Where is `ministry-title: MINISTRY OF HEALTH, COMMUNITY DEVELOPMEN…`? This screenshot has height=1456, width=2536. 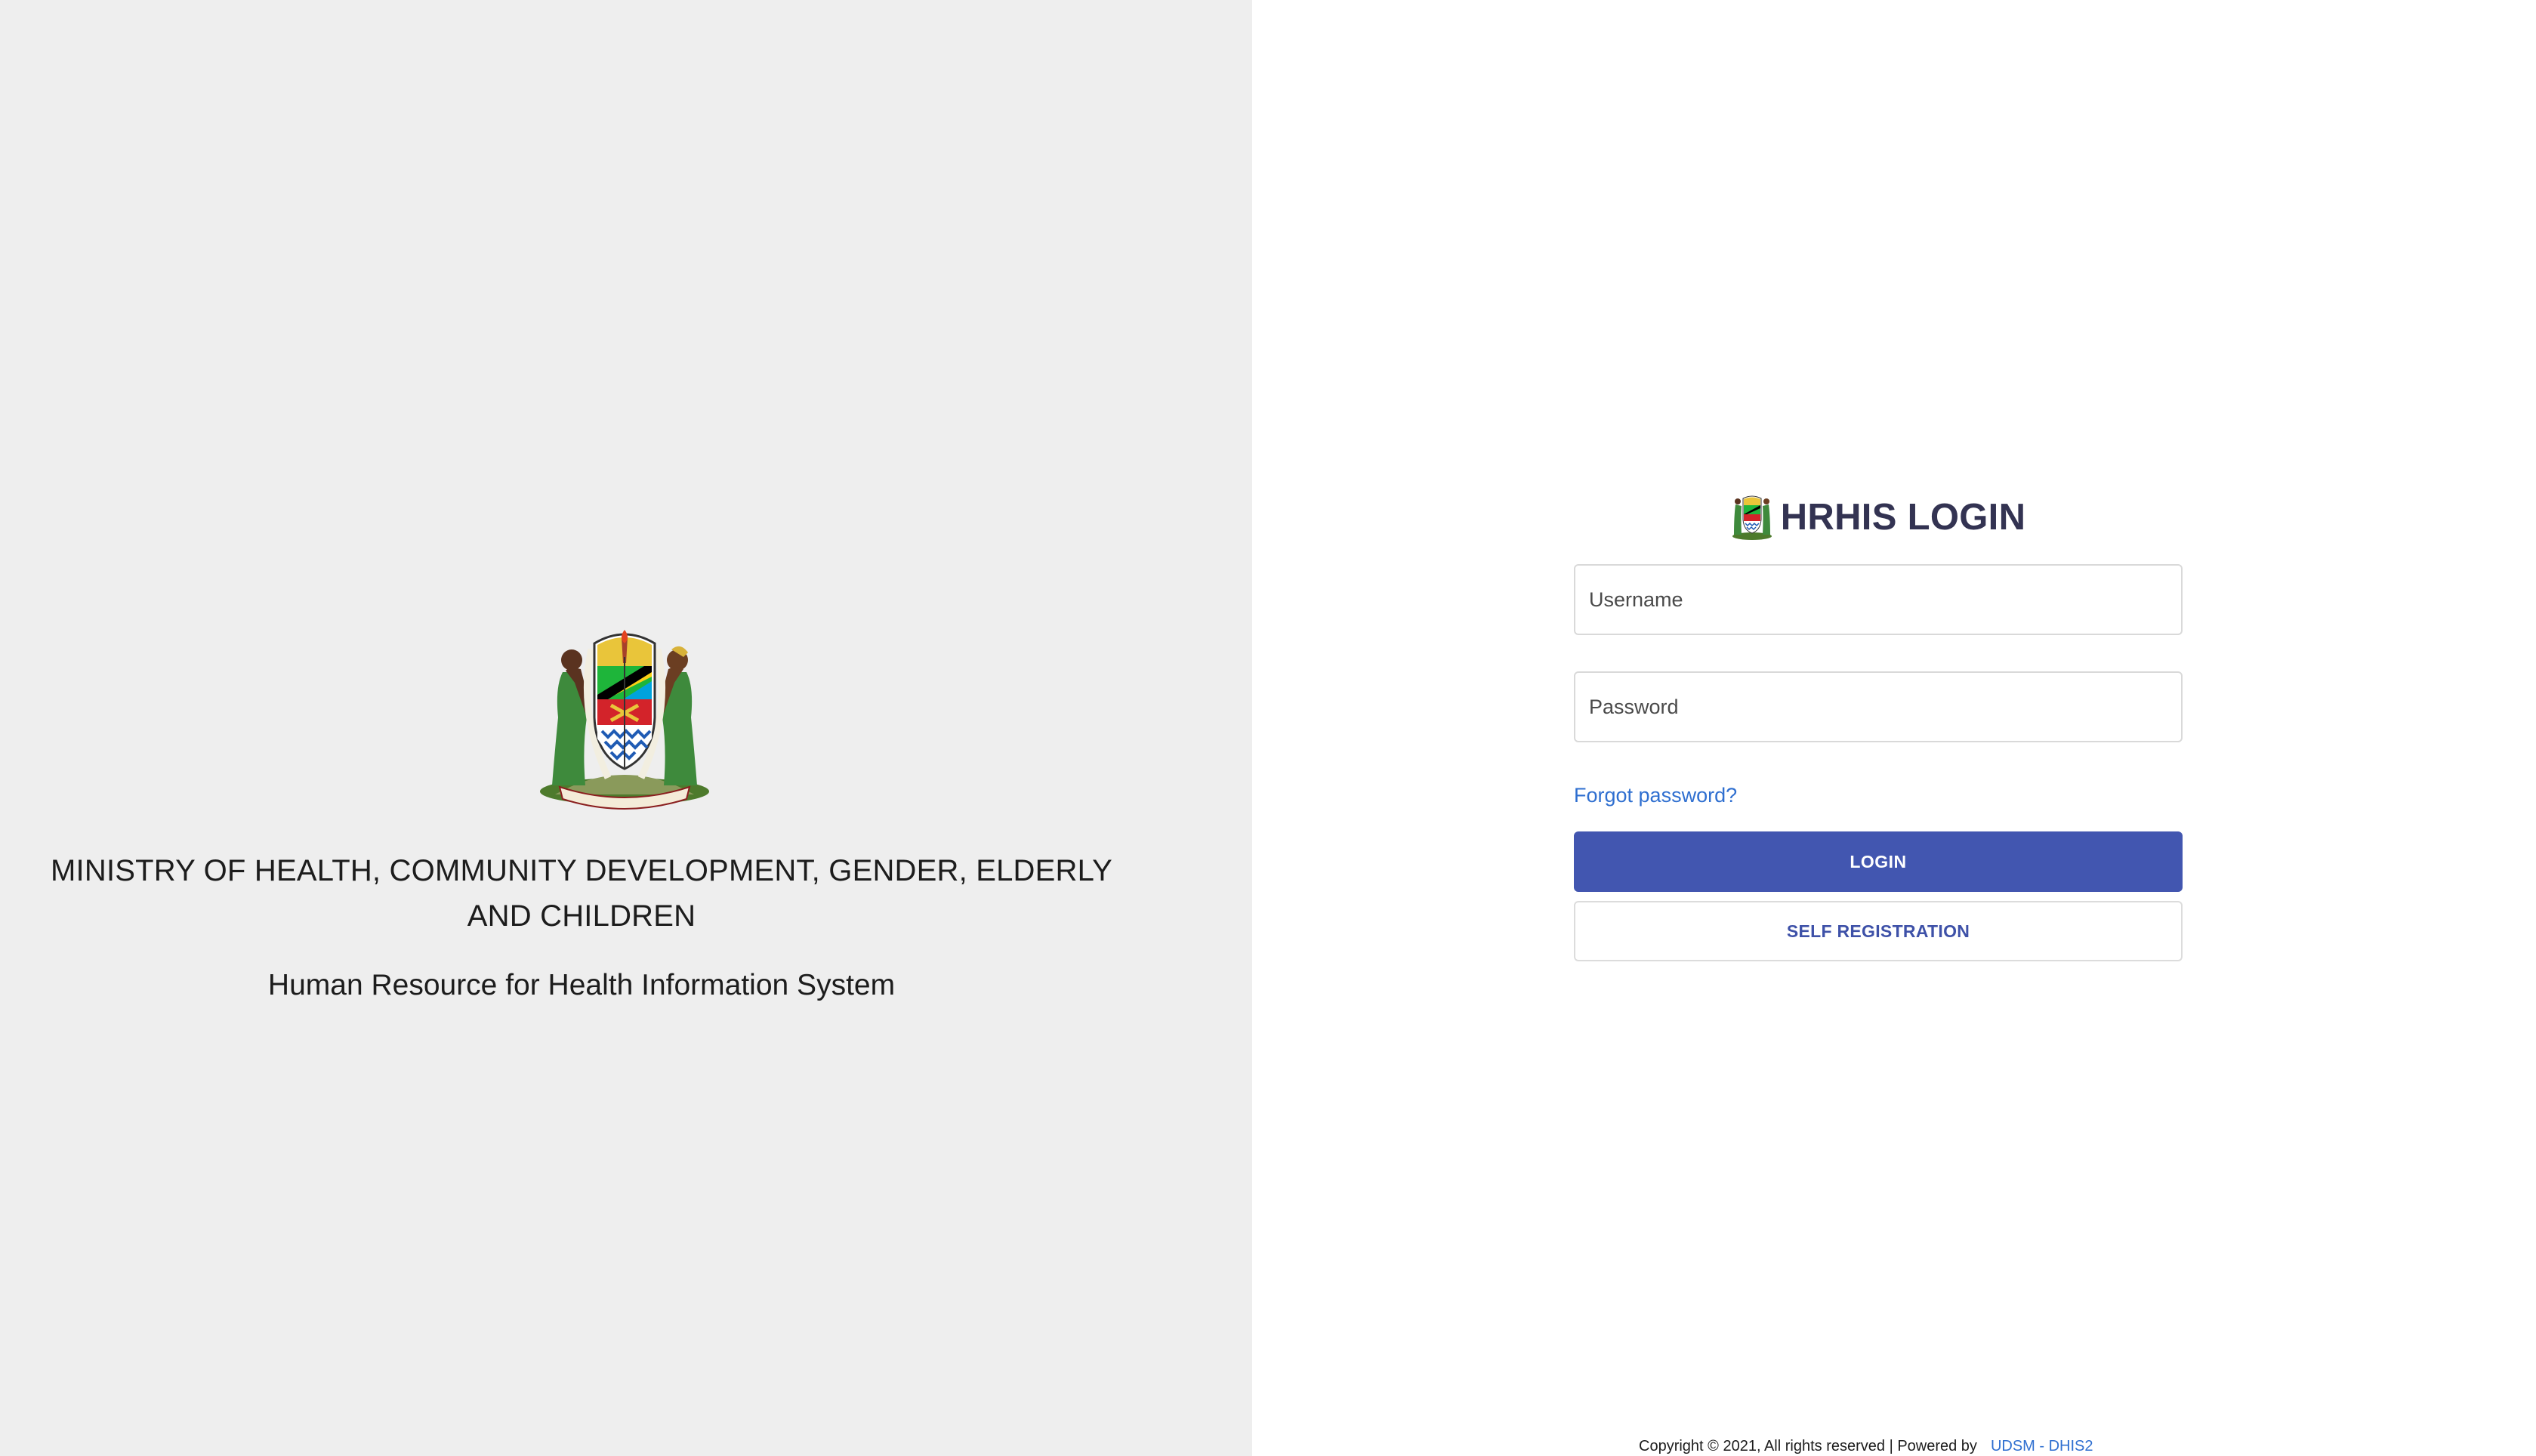
ministry-title: MINISTRY OF HEALTH, COMMUNITY DEVELOPMEN… is located at coordinates (581, 893).